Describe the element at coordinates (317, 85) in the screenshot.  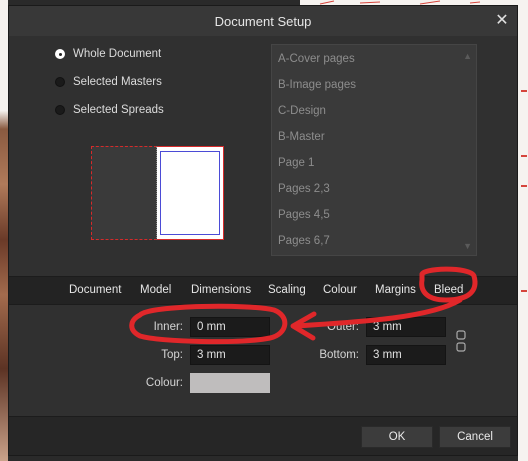
I see `list-item: B-Image pages` at that location.